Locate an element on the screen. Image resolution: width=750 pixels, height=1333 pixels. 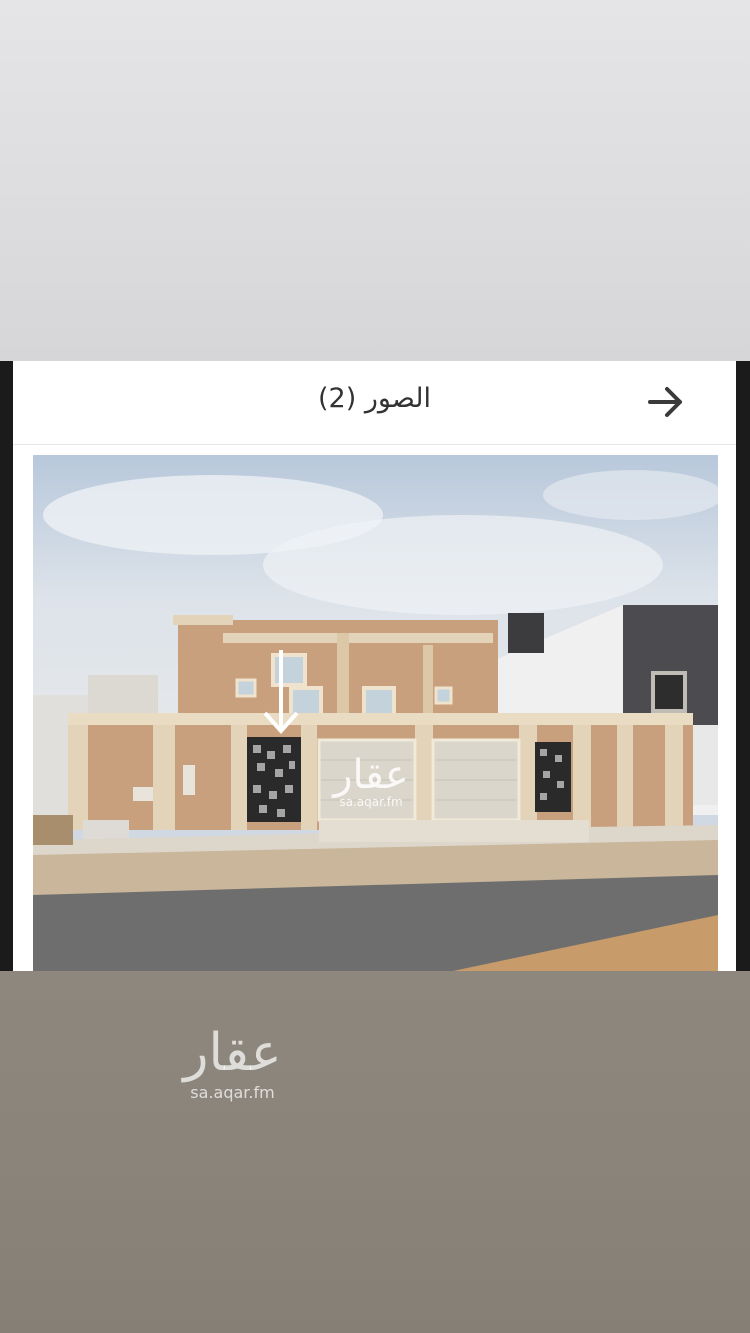
page-title: الصور (2) is located at coordinates (374, 398).